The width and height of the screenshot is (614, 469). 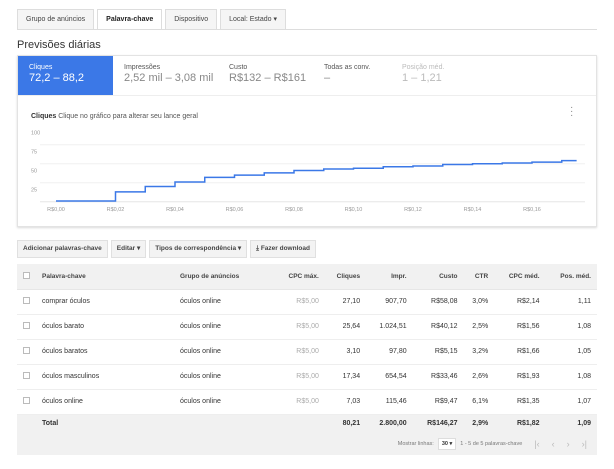 I want to click on cell-cost: R$40,12, so click(x=438, y=327).